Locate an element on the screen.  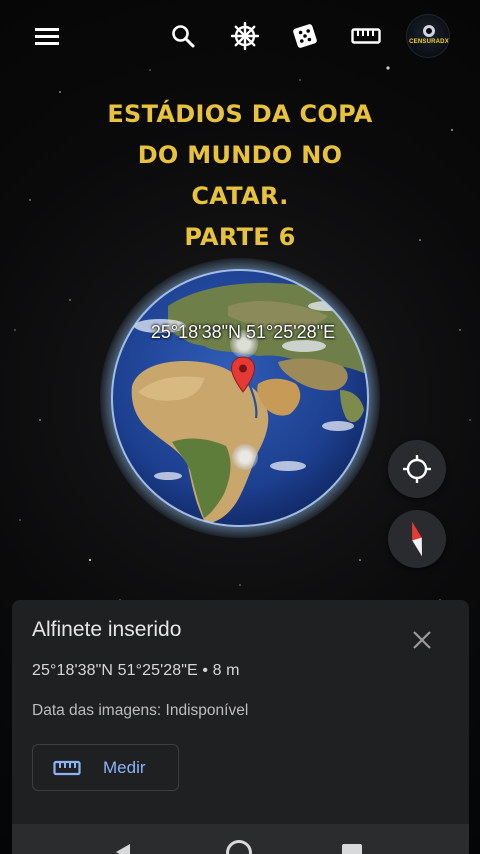
dice-icon is located at coordinates (305, 36).